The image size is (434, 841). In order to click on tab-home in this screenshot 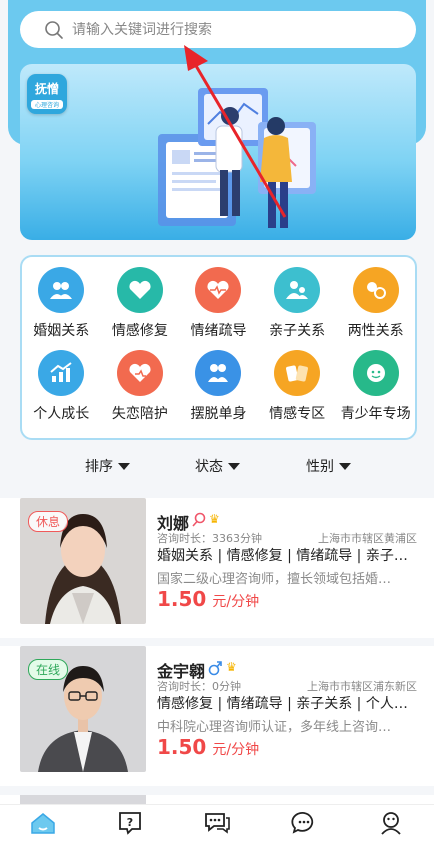, I will do `click(43, 823)`.